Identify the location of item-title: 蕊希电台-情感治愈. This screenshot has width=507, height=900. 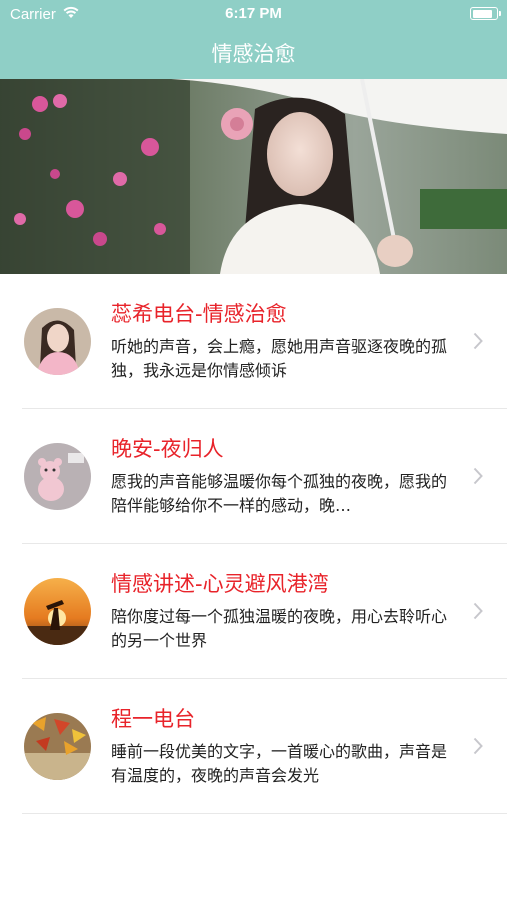
(199, 314).